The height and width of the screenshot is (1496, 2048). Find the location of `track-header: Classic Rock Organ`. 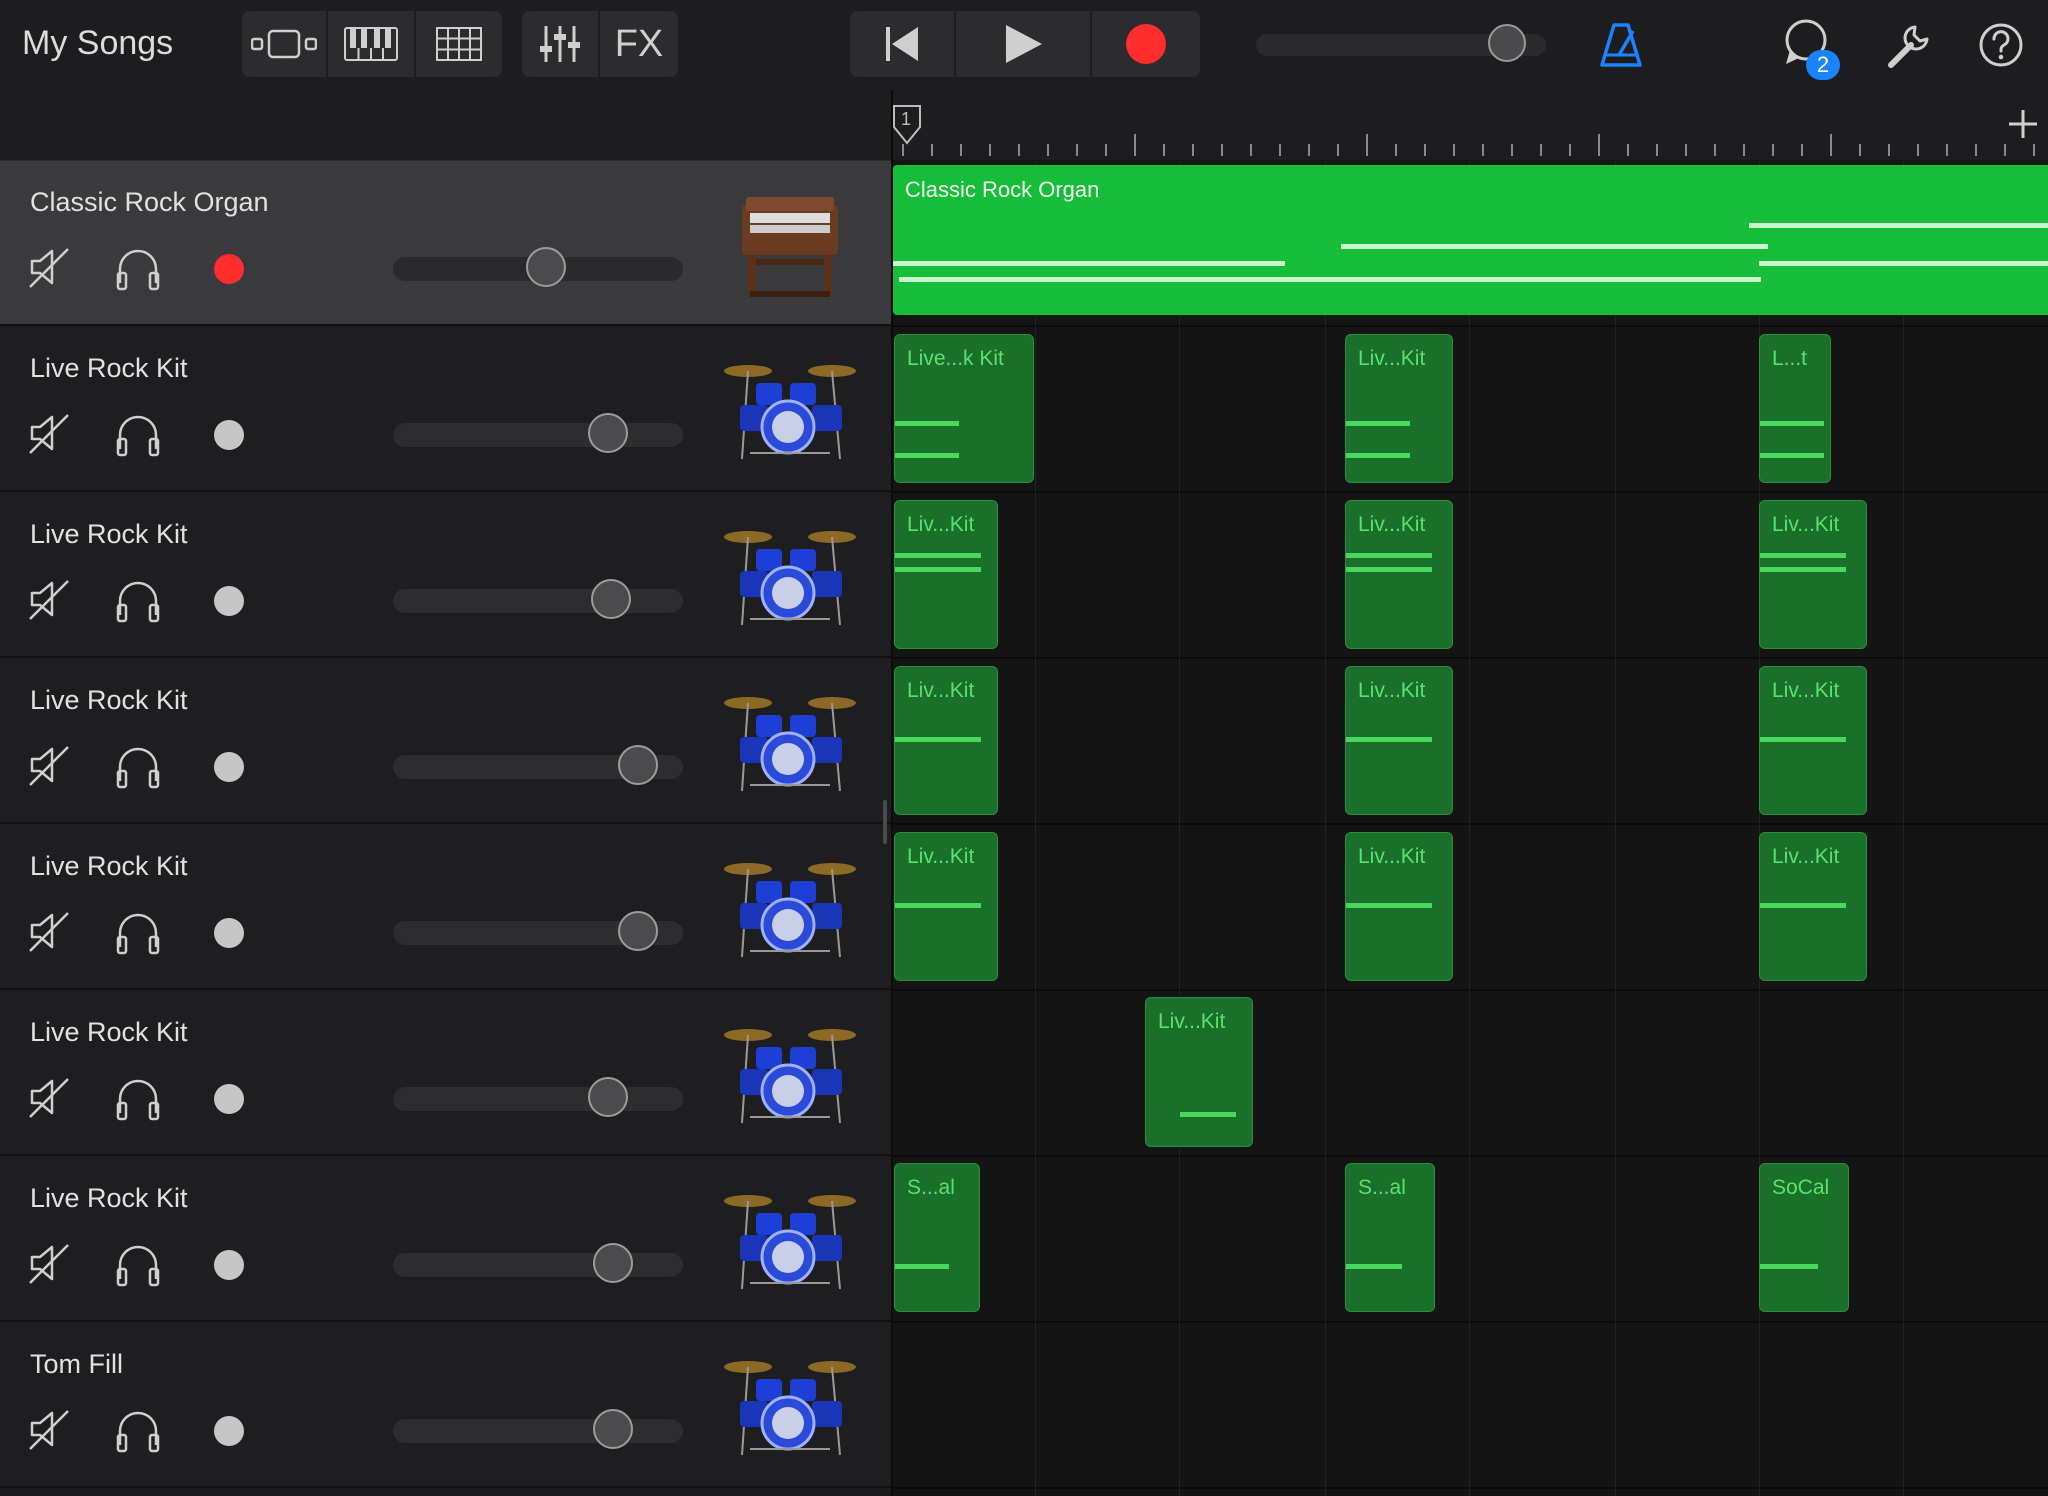

track-header: Classic Rock Organ is located at coordinates (446, 243).